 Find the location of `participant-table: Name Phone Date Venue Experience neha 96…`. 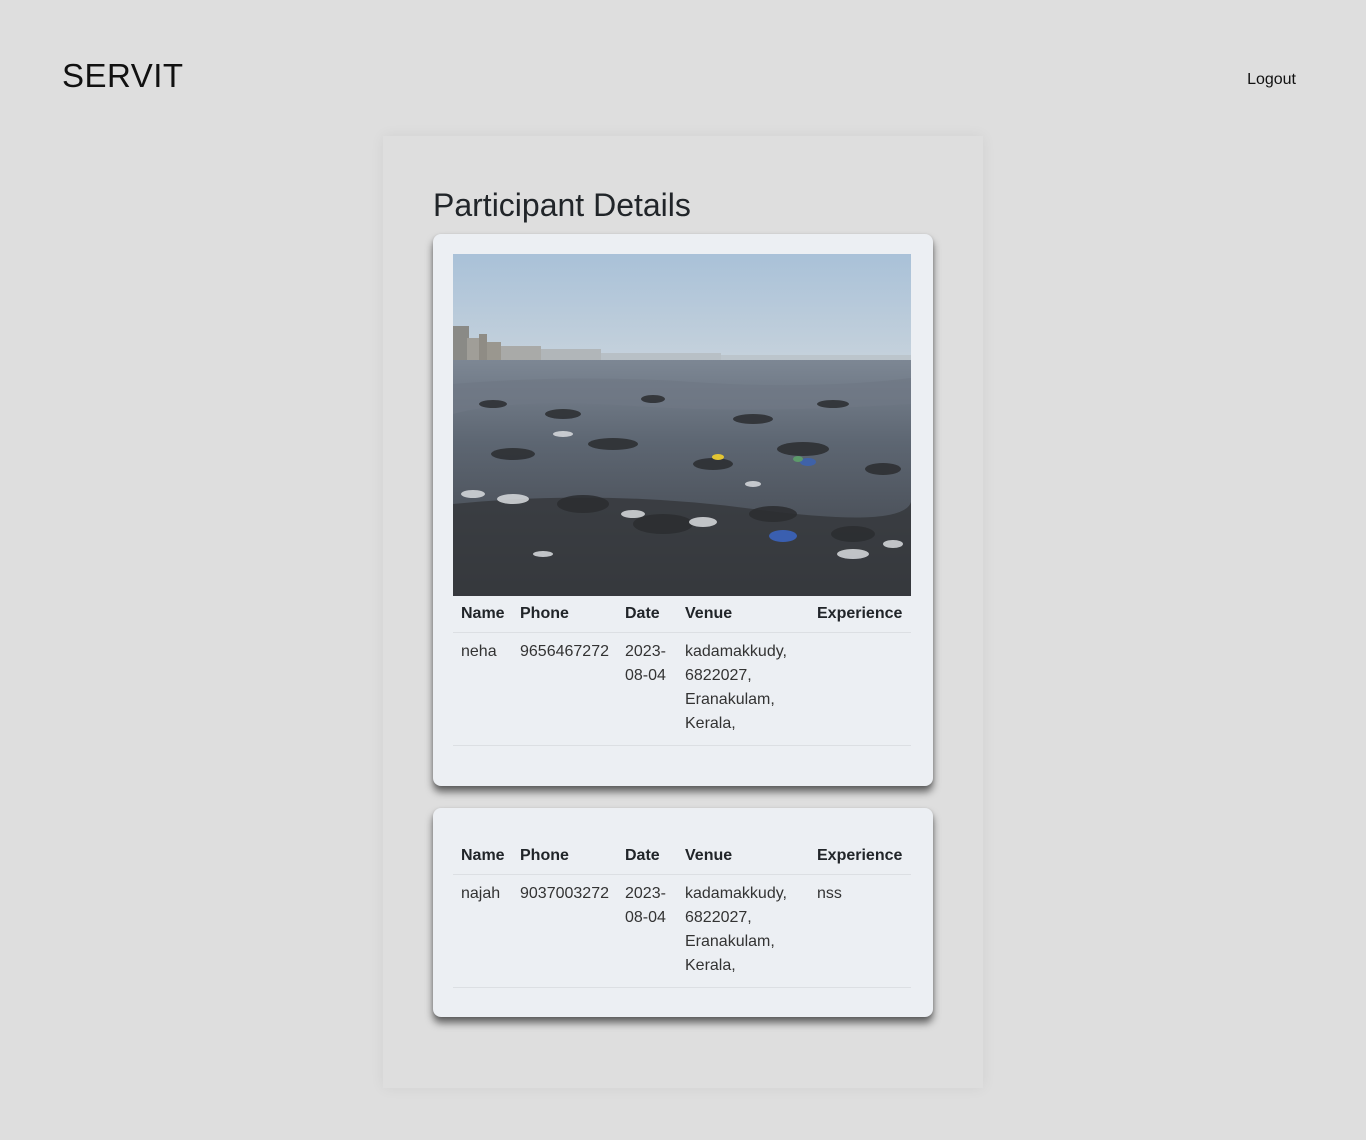

participant-table: Name Phone Date Venue Experience neha 96… is located at coordinates (682, 671).